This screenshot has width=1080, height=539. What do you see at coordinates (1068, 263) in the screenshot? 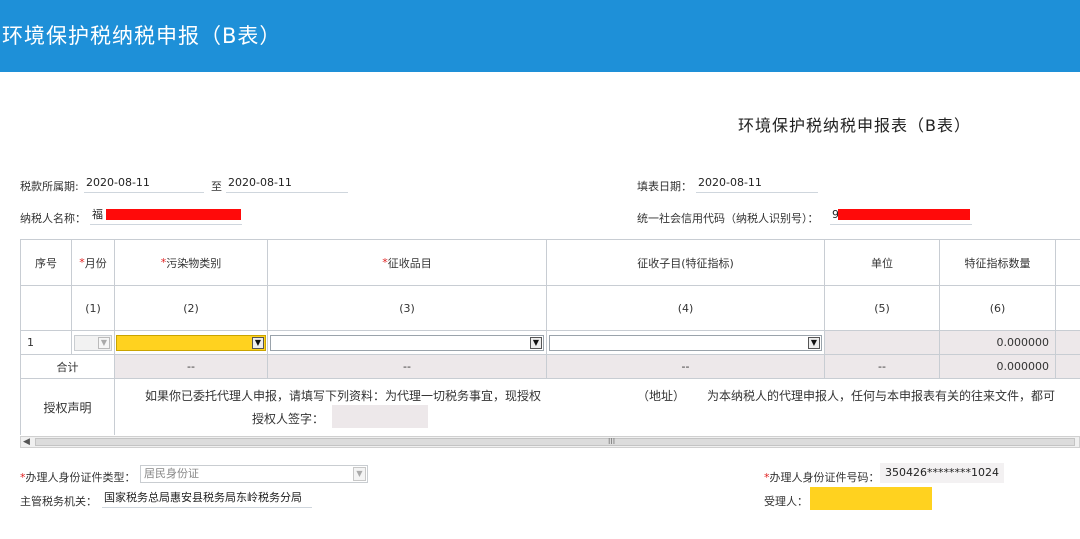
I see `header-overflow` at bounding box center [1068, 263].